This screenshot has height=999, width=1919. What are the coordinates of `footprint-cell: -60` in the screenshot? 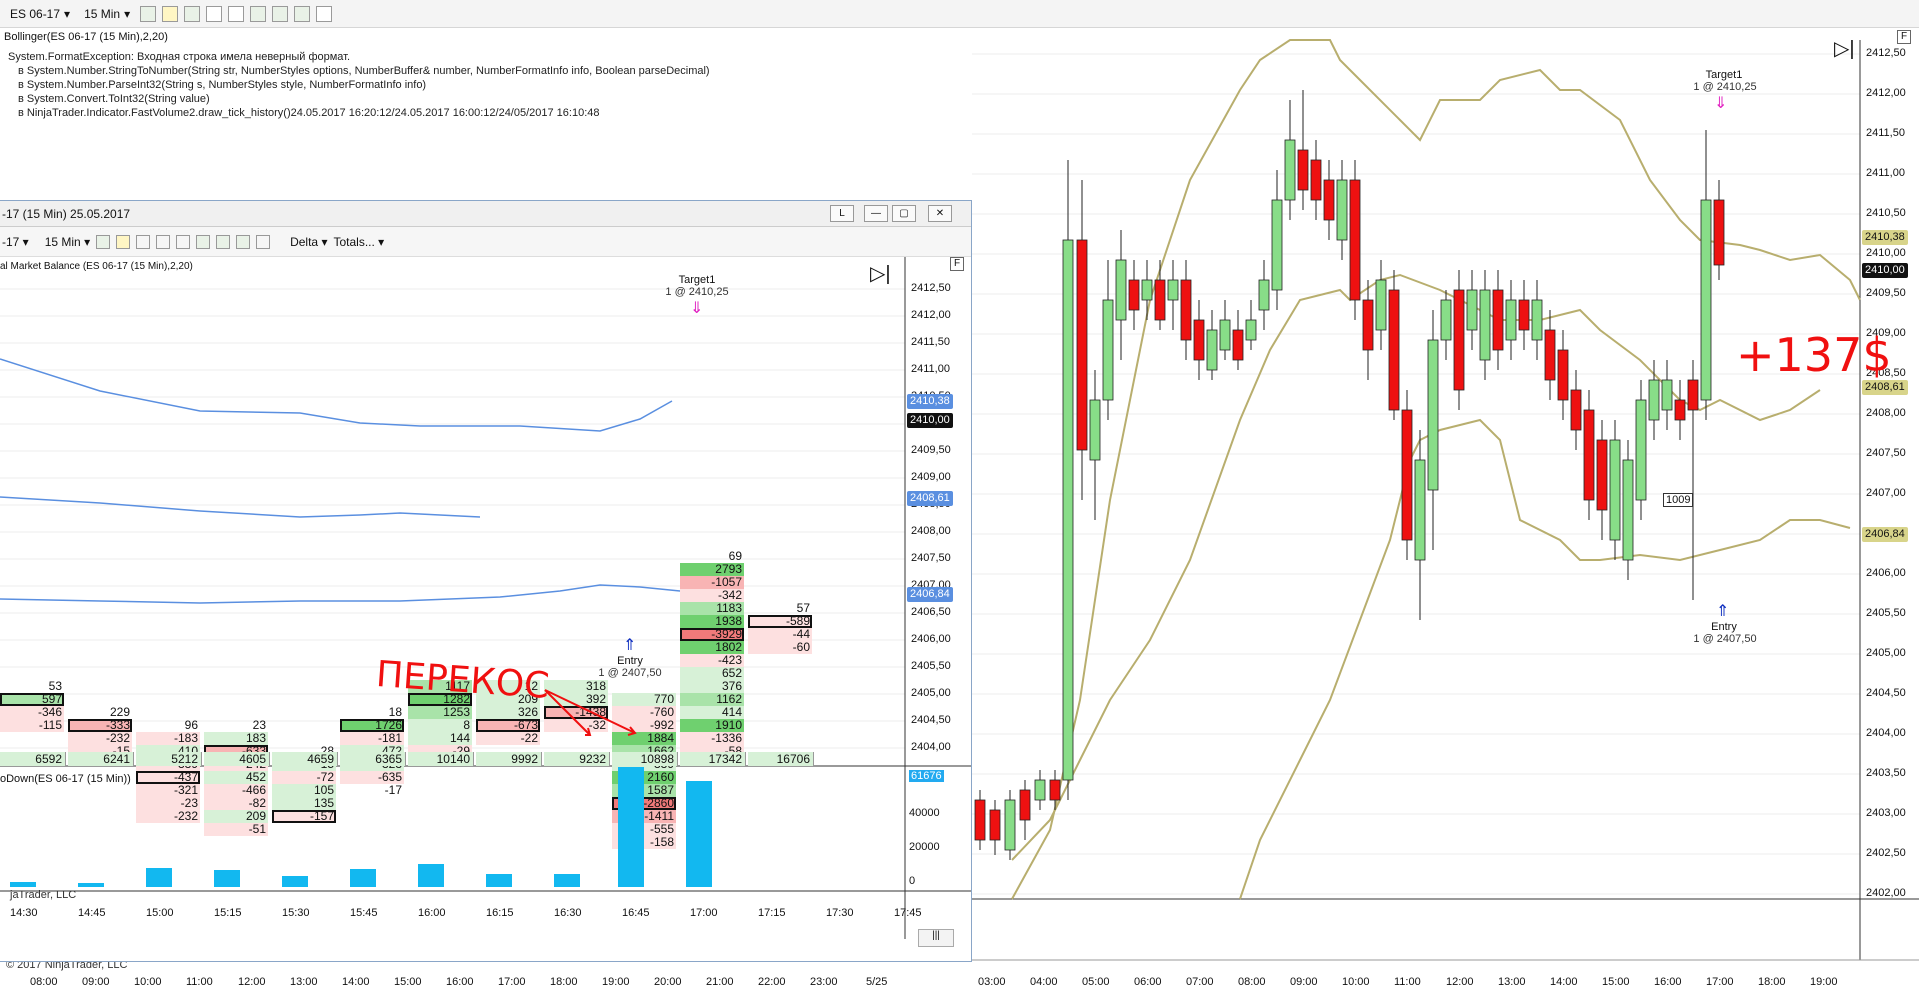 It's located at (780, 647).